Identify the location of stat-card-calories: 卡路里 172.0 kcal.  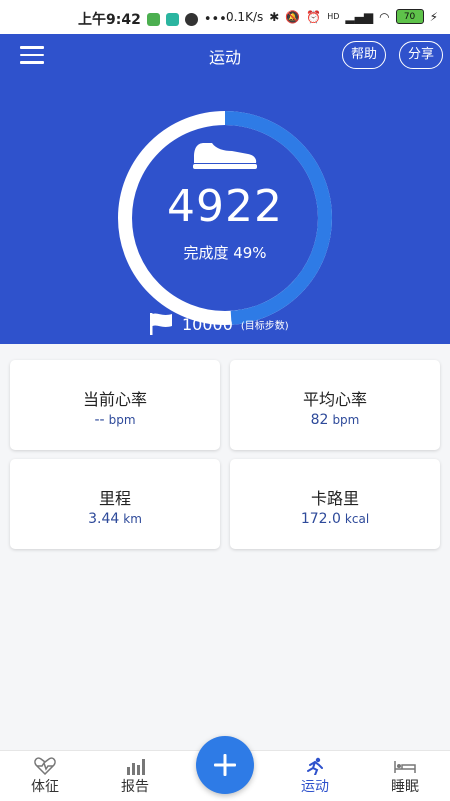
(335, 504).